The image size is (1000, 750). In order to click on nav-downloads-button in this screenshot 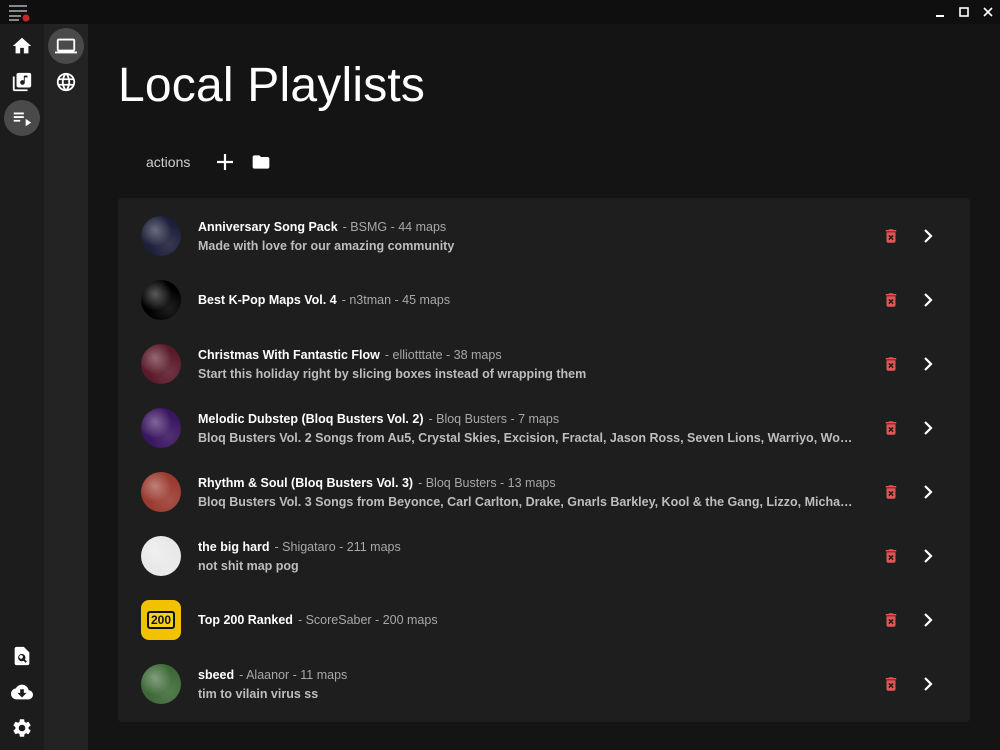, I will do `click(22, 692)`.